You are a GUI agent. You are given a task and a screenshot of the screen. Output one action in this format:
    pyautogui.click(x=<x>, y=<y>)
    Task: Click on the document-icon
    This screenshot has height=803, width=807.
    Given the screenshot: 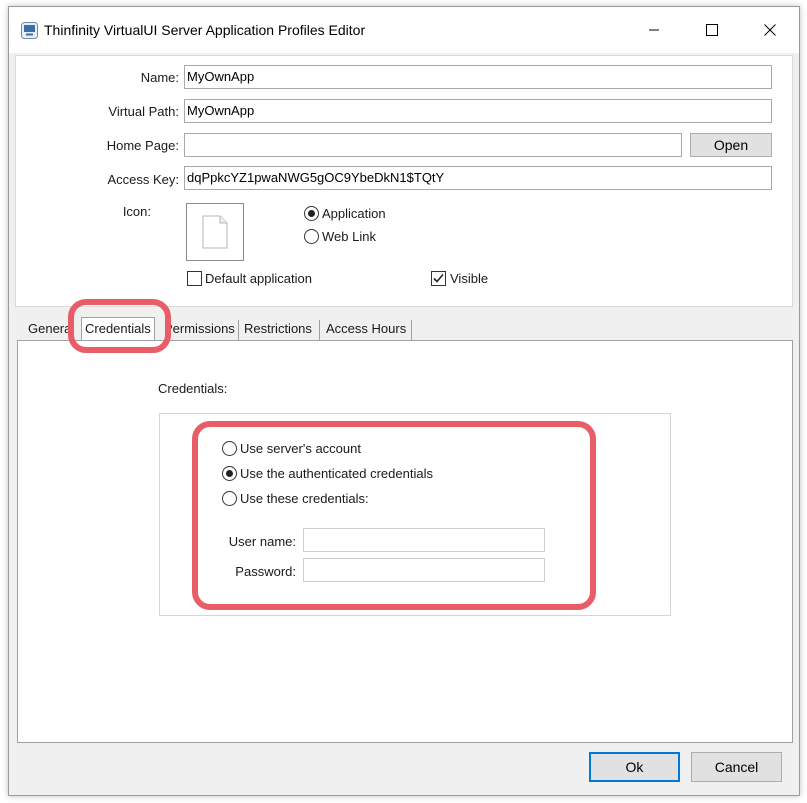 What is the action you would take?
    pyautogui.click(x=215, y=232)
    